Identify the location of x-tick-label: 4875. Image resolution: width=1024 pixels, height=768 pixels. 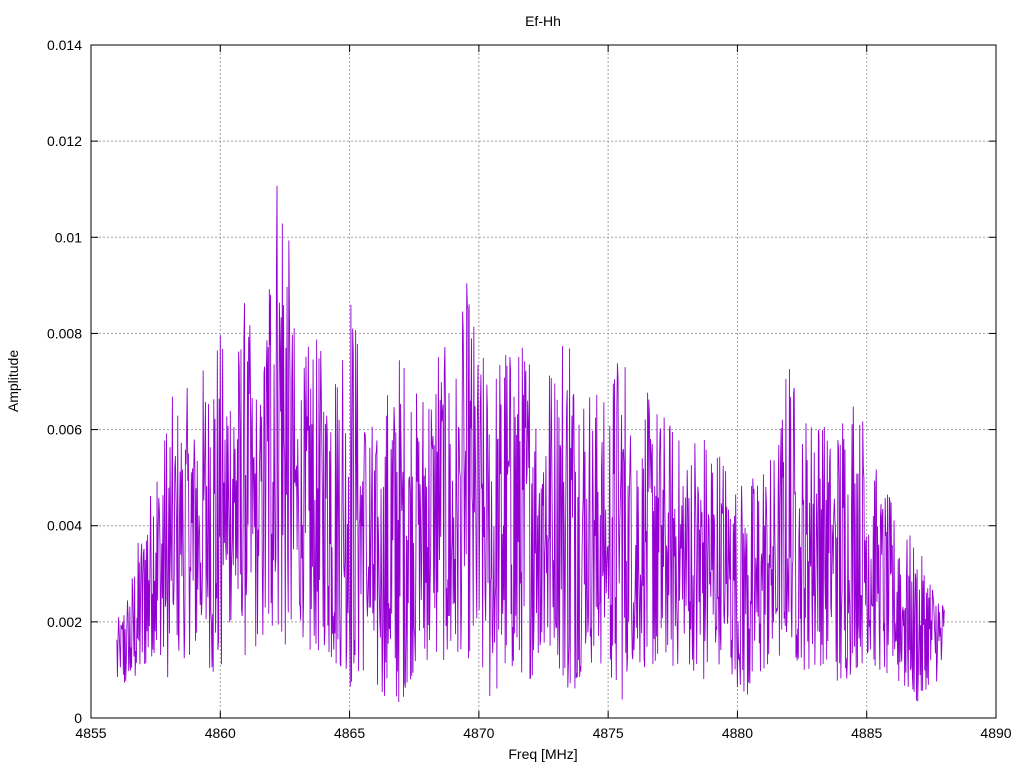
(608, 733).